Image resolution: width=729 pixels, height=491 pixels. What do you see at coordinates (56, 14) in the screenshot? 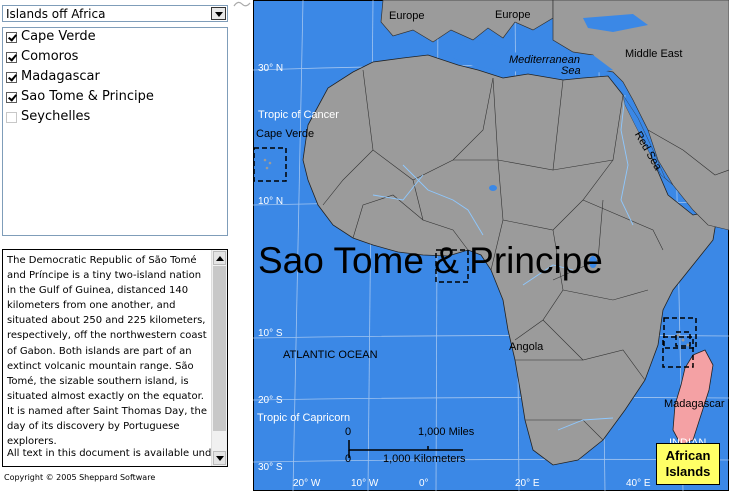
I see `region-select-value: Islands off Africa` at bounding box center [56, 14].